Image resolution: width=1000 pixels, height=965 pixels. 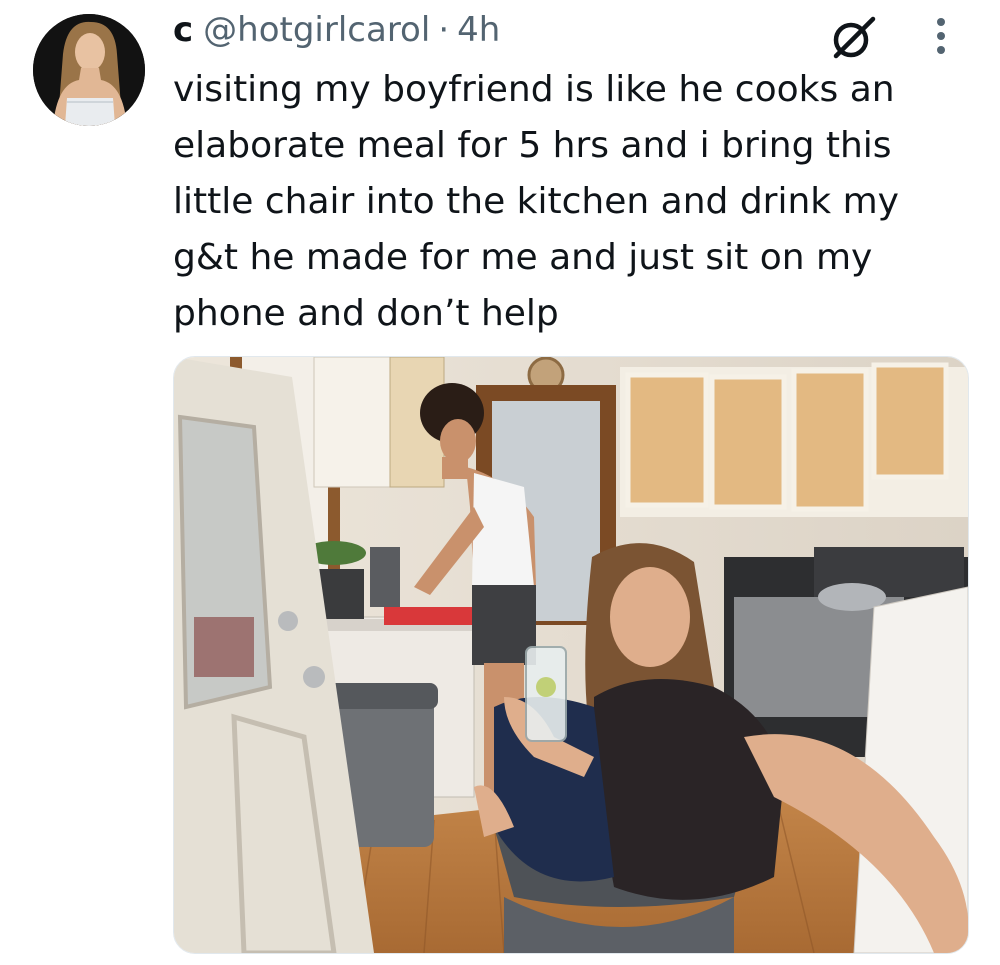 I want to click on grok-slash-circle-icon, so click(x=853, y=37).